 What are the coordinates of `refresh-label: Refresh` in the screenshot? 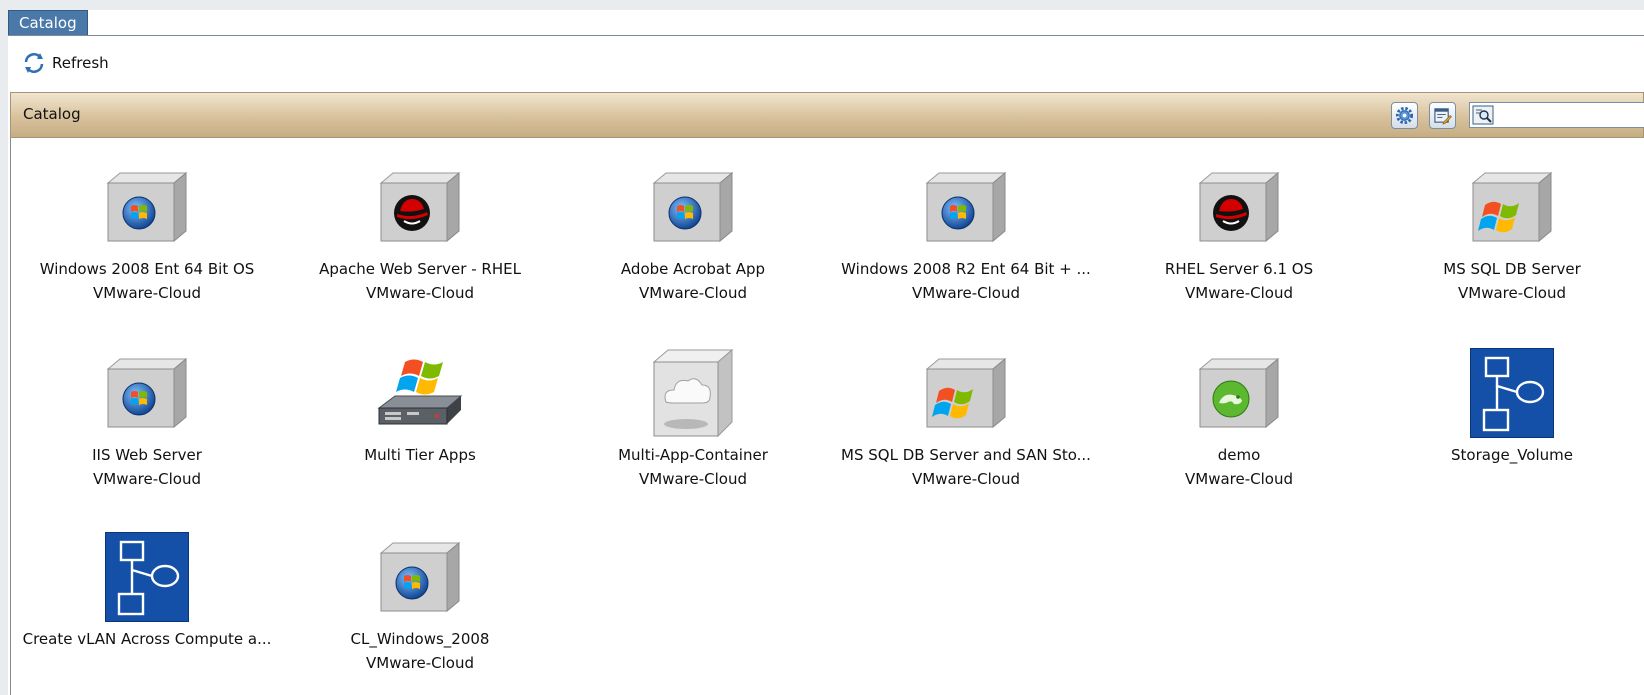 It's located at (80, 63).